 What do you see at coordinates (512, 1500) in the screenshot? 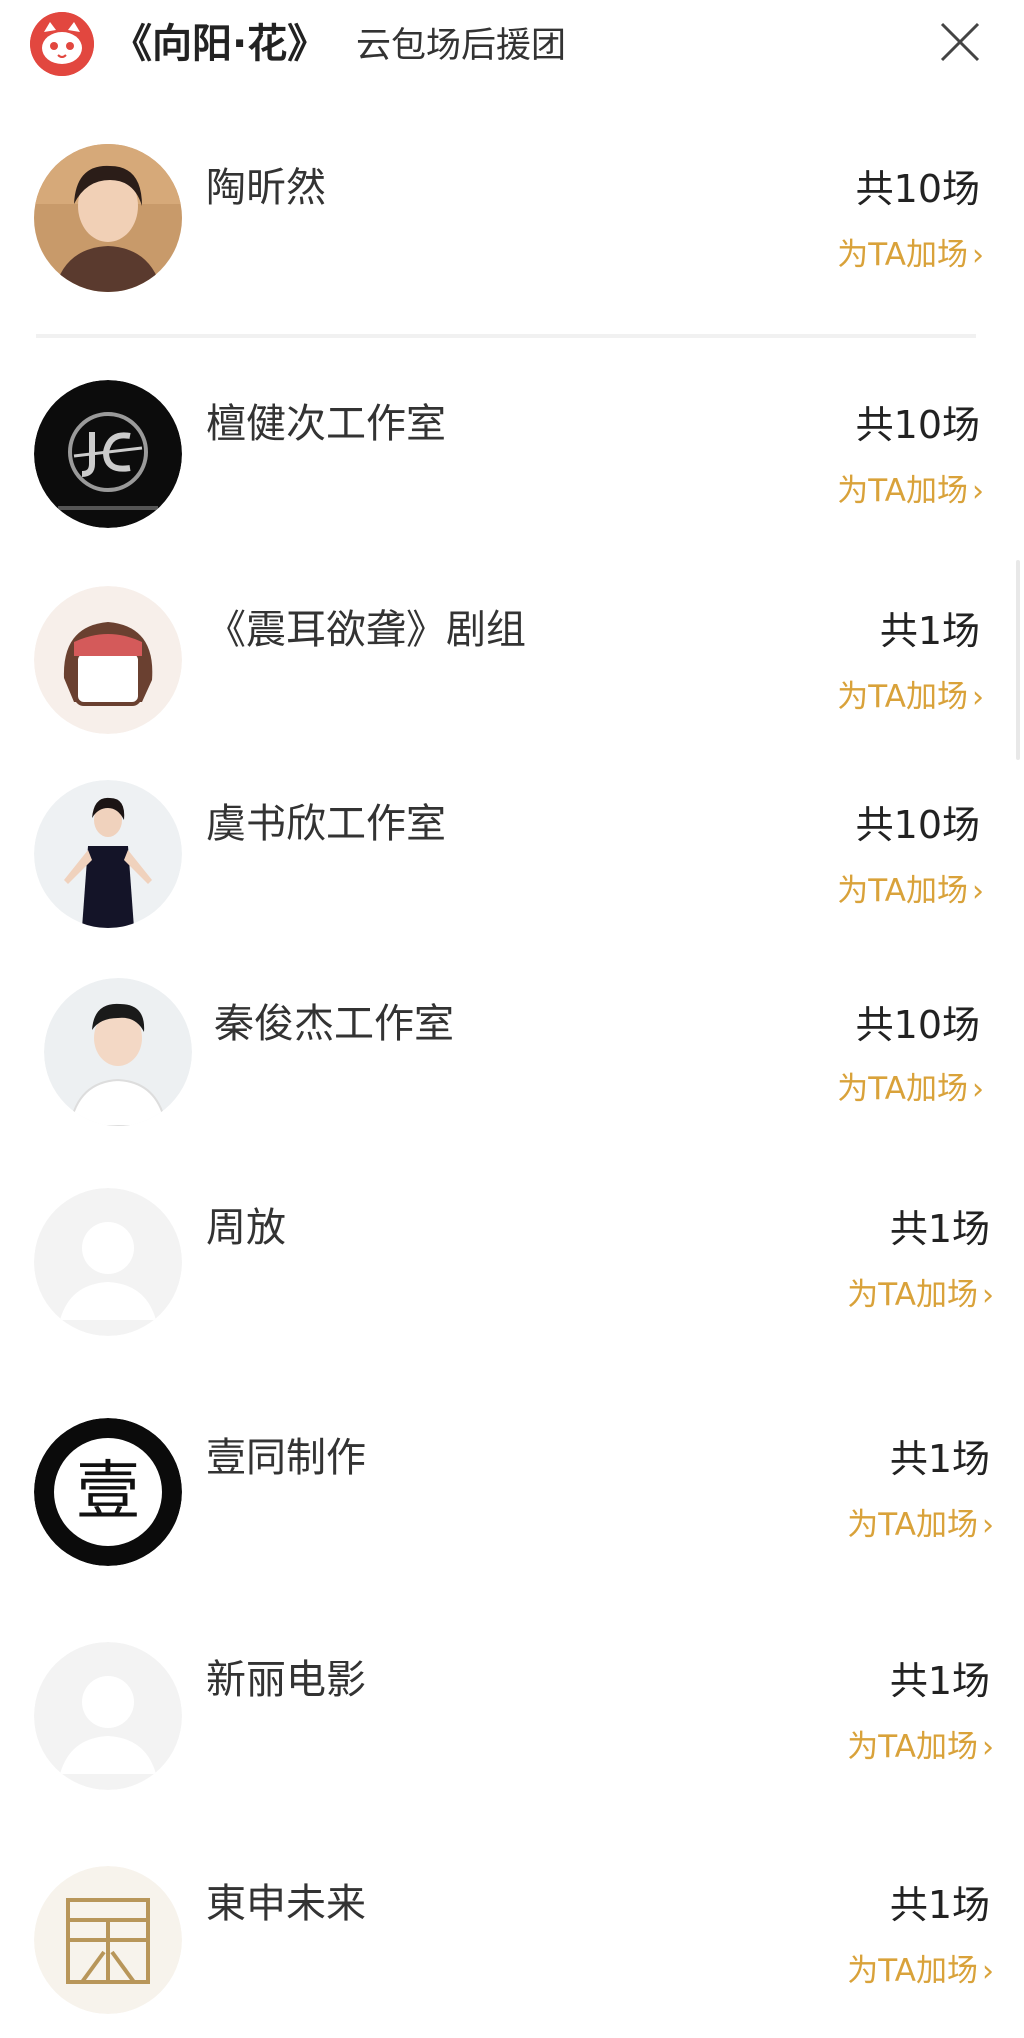
I see `list-item: 壹 壹同制作 共1场 为TA加场 ›` at bounding box center [512, 1500].